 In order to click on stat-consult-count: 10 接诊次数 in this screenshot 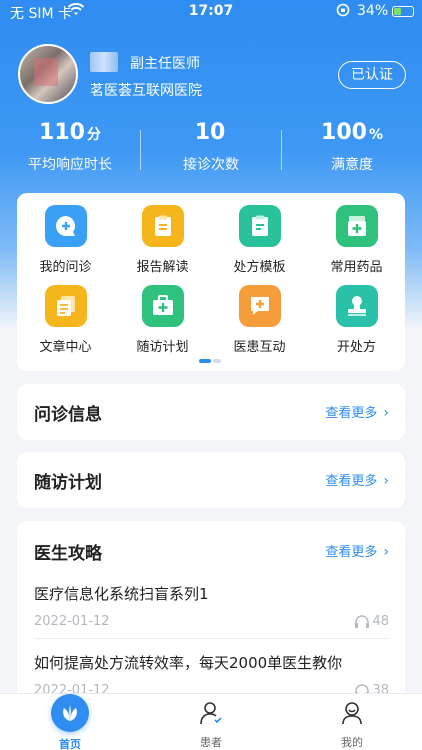, I will do `click(211, 147)`.